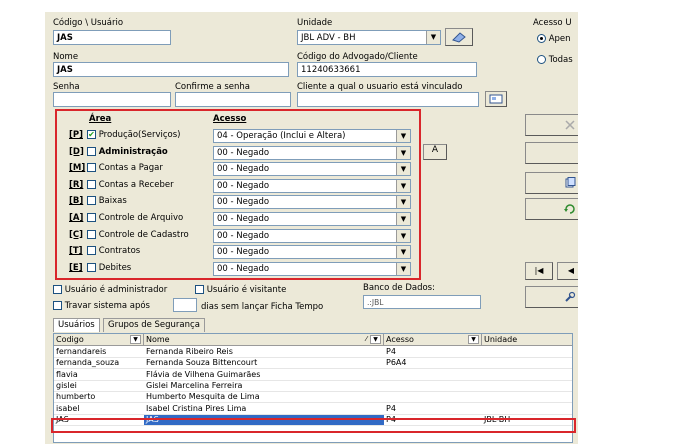 This screenshot has width=686, height=446. I want to click on nome-label: Nome, so click(66, 57).